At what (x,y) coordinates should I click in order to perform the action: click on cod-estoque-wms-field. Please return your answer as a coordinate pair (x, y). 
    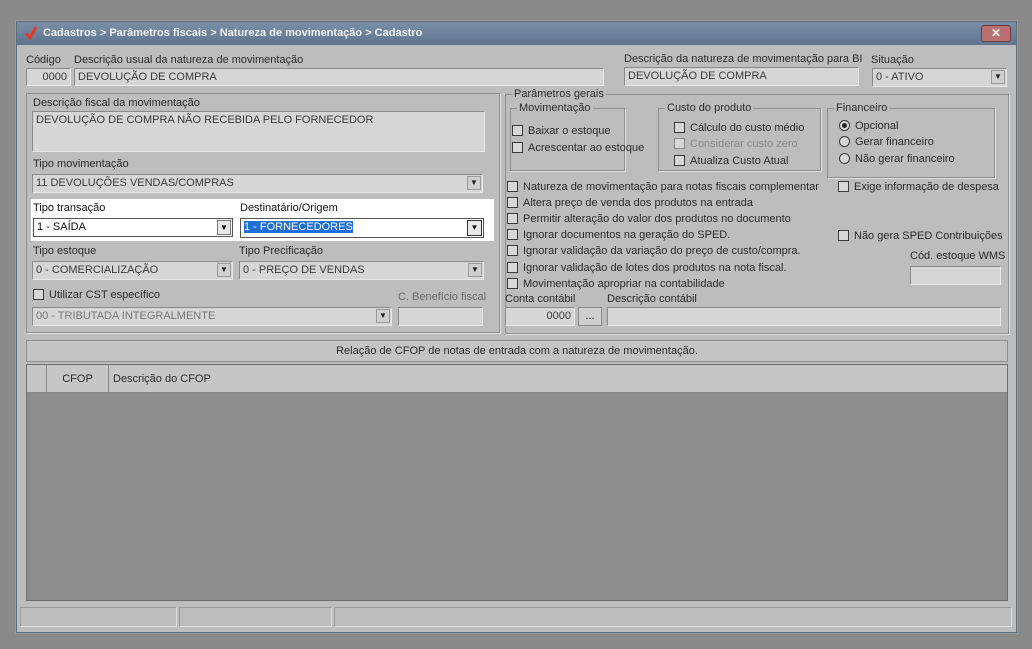
    Looking at the image, I should click on (955, 275).